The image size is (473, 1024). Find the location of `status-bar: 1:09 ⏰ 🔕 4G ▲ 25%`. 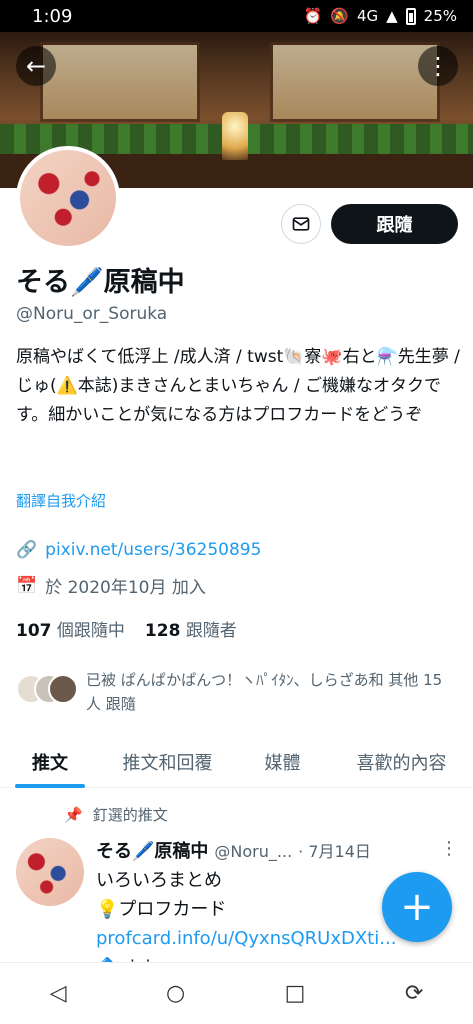

status-bar: 1:09 ⏰ 🔕 4G ▲ 25% is located at coordinates (236, 16).